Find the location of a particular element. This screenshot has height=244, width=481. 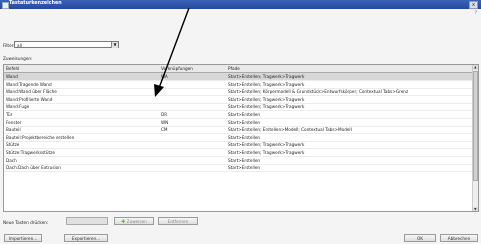

command-cell: Bauteil:Projektbereiche erstellen is located at coordinates (40, 137).